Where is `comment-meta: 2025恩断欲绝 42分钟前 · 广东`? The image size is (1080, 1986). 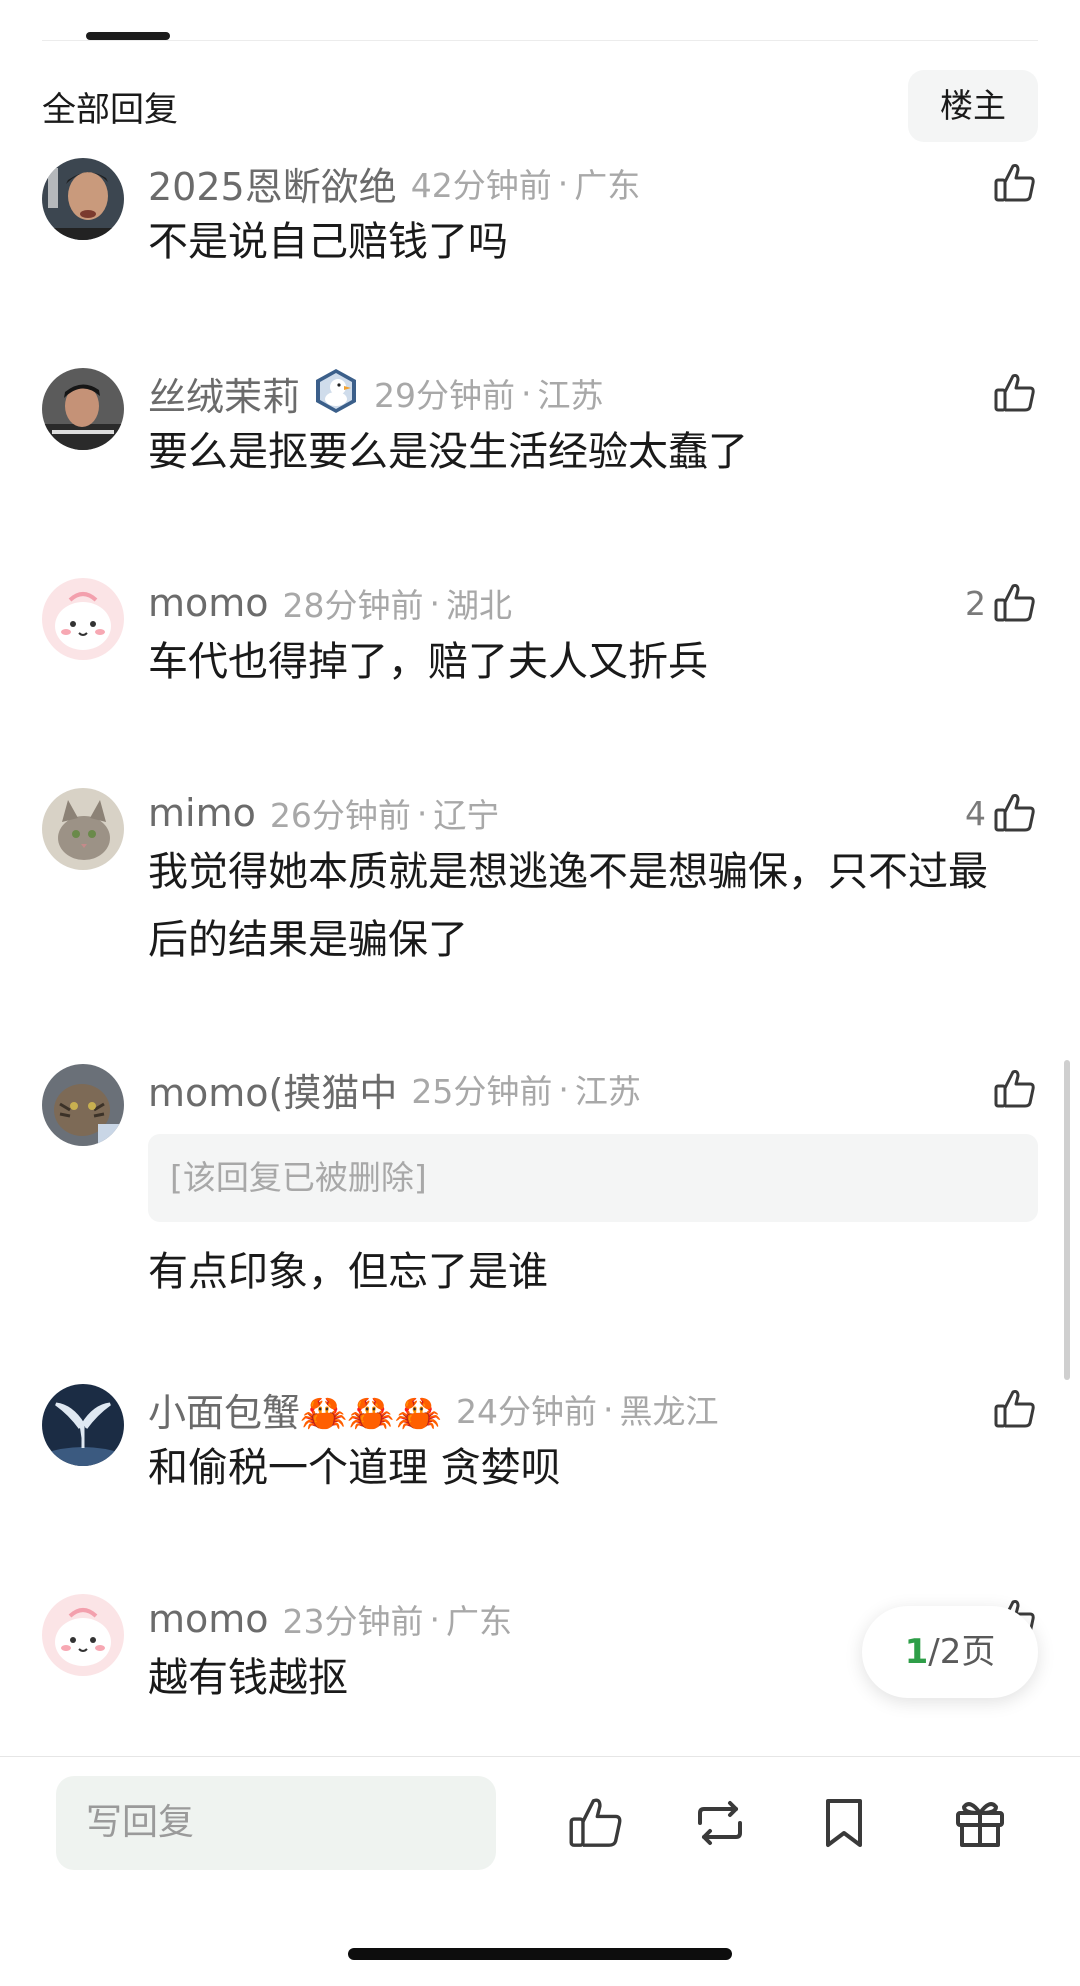
comment-meta: 2025恩断欲绝 42分钟前 · 广东 is located at coordinates (394, 183).